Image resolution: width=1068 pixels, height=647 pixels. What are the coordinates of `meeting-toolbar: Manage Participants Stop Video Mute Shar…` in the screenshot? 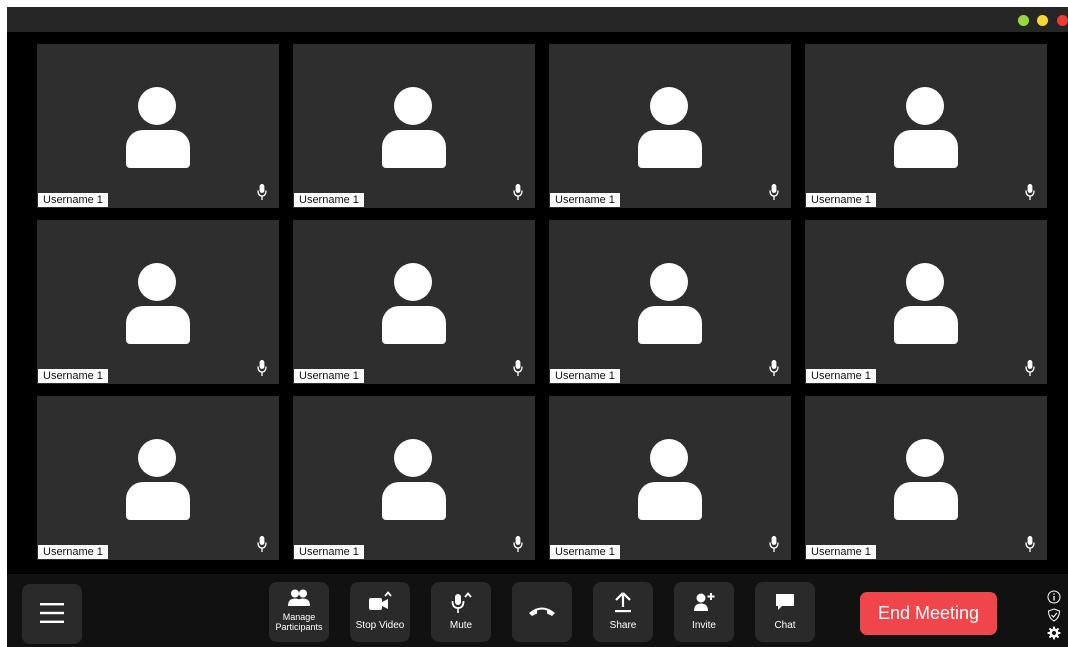 It's located at (537, 610).